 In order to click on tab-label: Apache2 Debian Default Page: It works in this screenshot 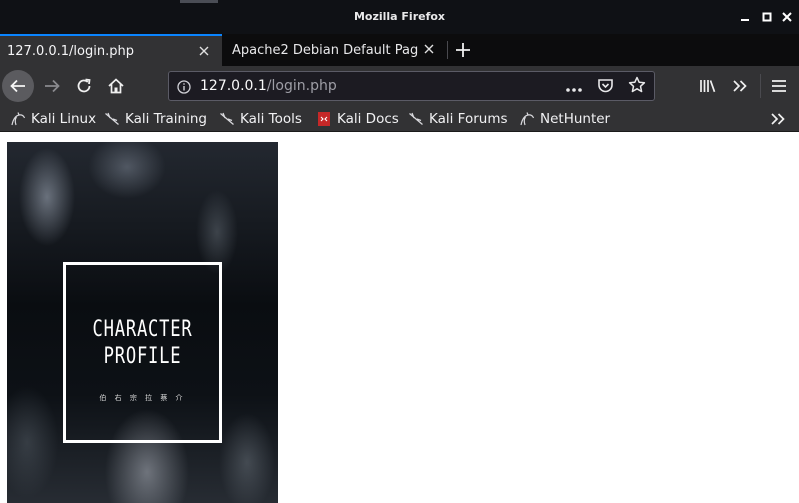, I will do `click(325, 50)`.